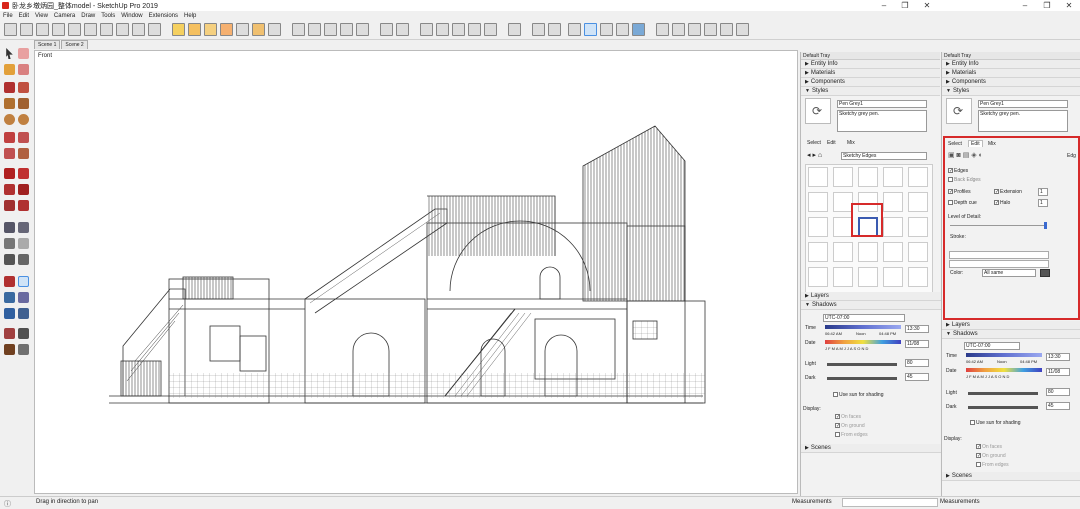  Describe the element at coordinates (1043, 192) in the screenshot. I see `extension-input: 1` at that location.